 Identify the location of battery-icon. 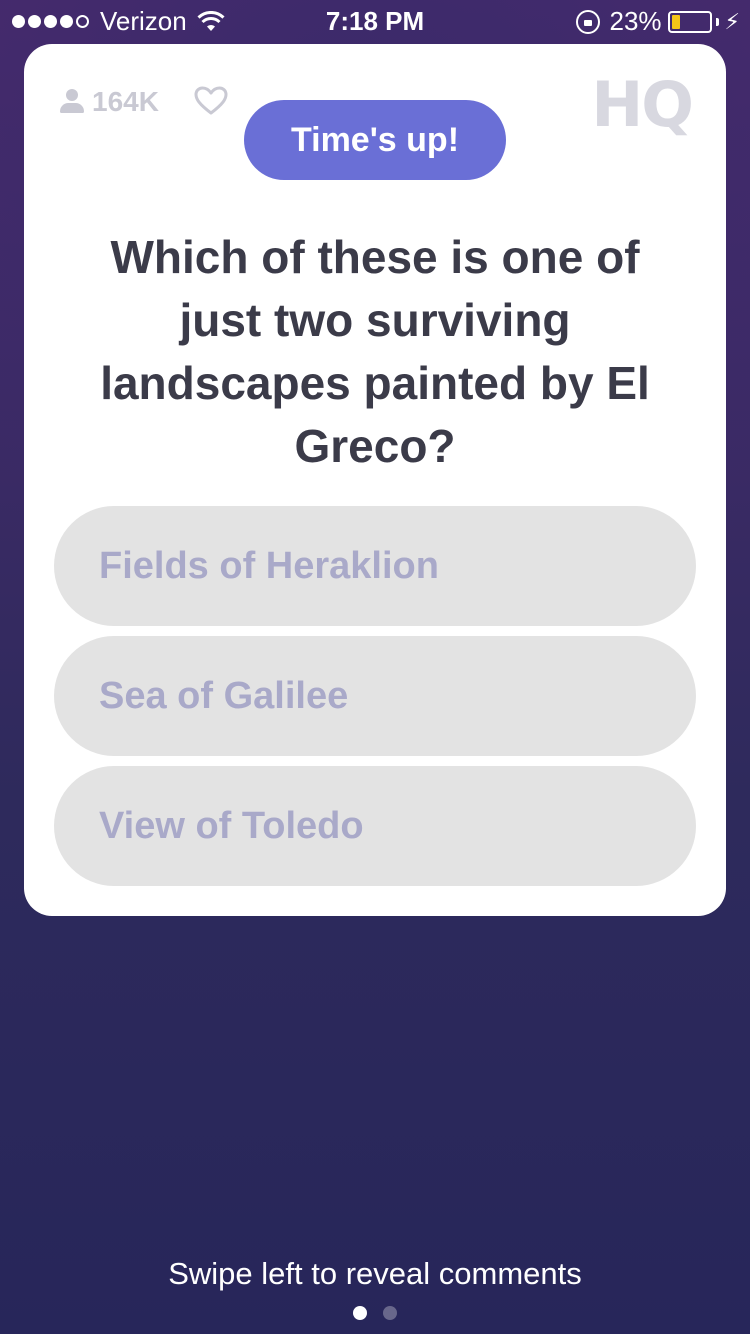
(689, 21).